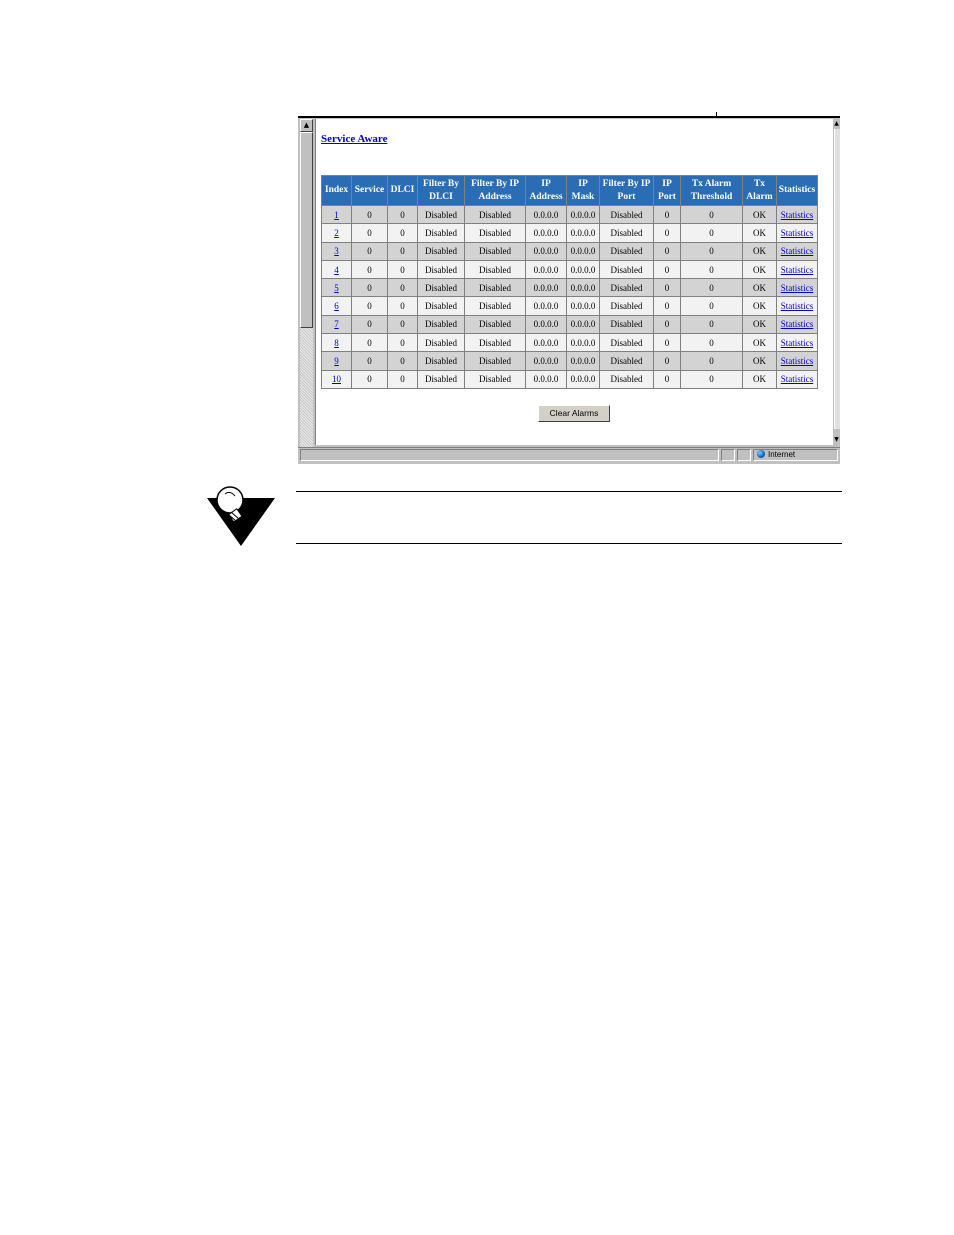 The width and height of the screenshot is (954, 1235). What do you see at coordinates (574, 413) in the screenshot?
I see `clear-alarms-button: Clear Alarms` at bounding box center [574, 413].